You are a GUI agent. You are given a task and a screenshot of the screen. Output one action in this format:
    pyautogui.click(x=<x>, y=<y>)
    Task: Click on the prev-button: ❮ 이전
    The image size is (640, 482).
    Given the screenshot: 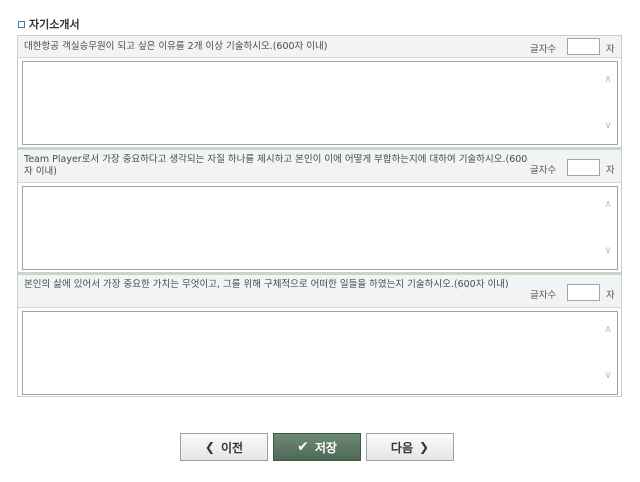 What is the action you would take?
    pyautogui.click(x=224, y=447)
    